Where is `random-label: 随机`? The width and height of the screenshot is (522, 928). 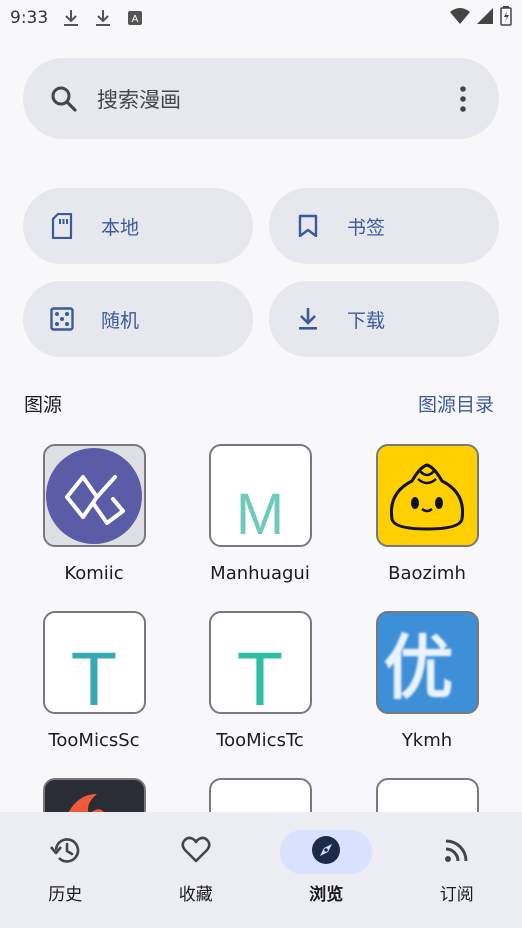
random-label: 随机 is located at coordinates (120, 320).